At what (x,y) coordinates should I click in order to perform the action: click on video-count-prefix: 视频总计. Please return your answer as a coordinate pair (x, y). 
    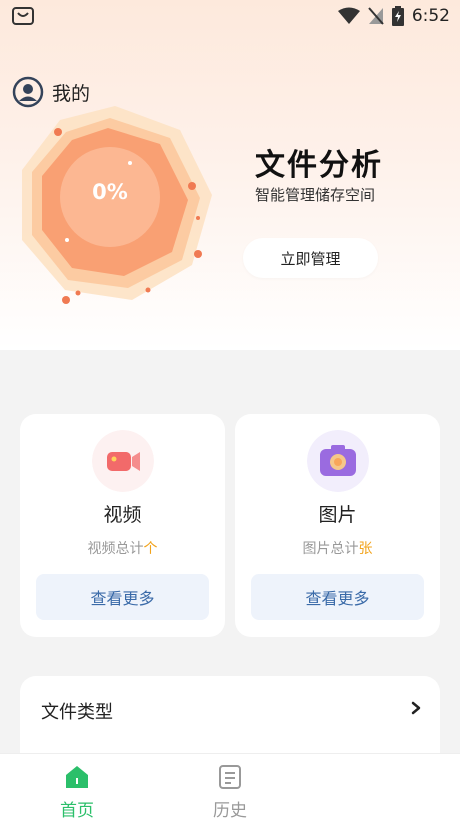
    Looking at the image, I should click on (115, 549).